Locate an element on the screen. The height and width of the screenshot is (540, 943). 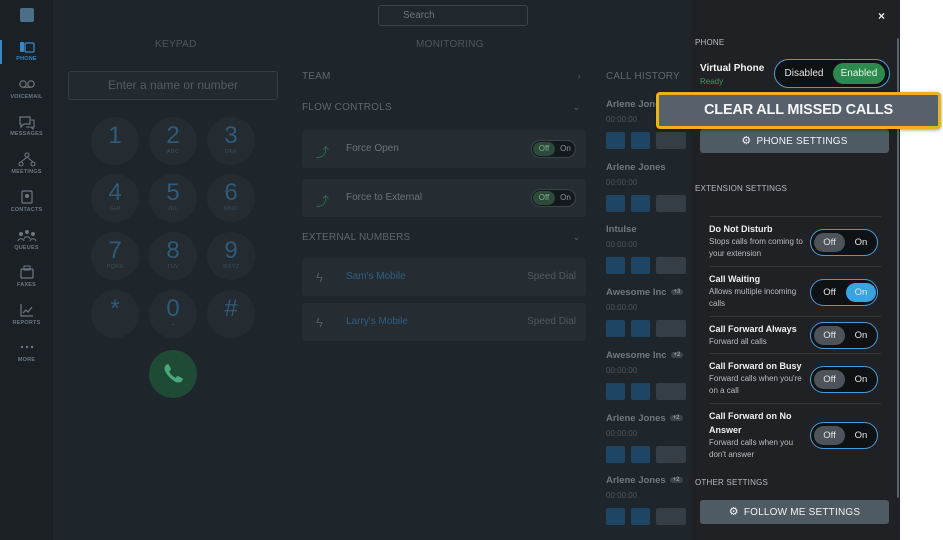
key-8: 9 WXYZ is located at coordinates (231, 256).